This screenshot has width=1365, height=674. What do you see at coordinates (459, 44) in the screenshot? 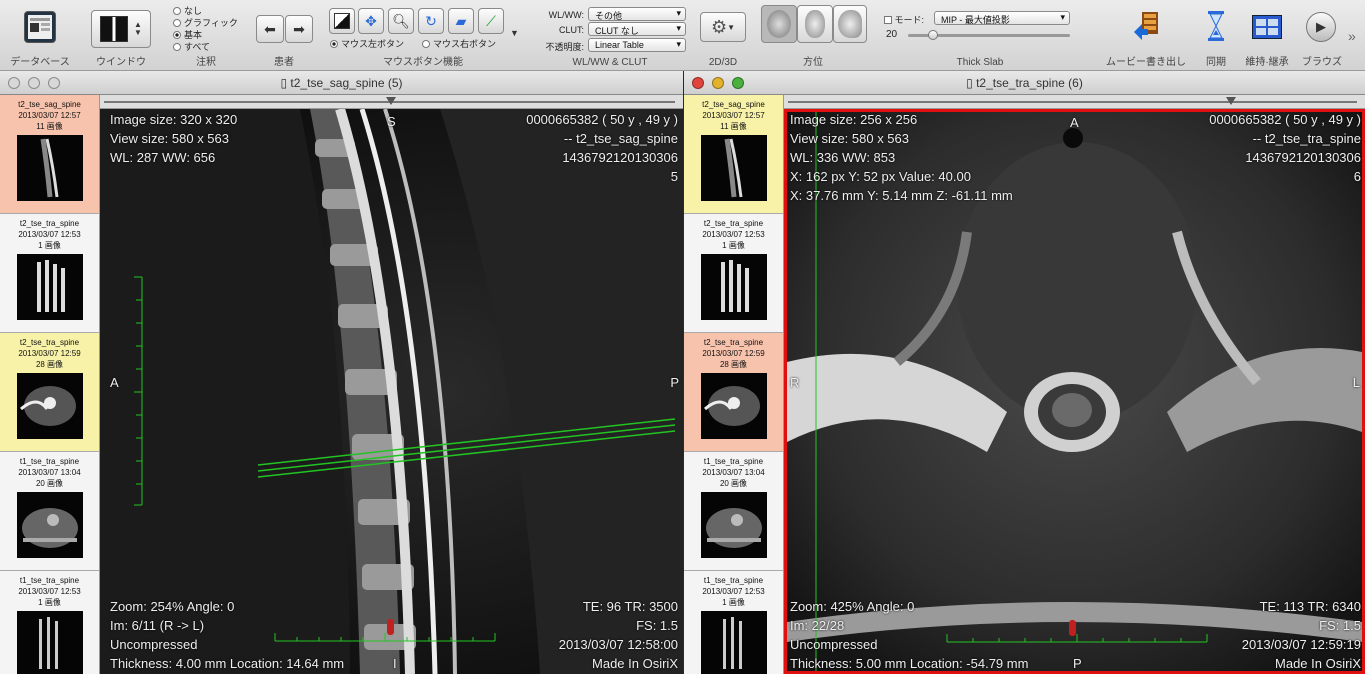
I see `mouse-right-option: マウス右ボタン` at bounding box center [459, 44].